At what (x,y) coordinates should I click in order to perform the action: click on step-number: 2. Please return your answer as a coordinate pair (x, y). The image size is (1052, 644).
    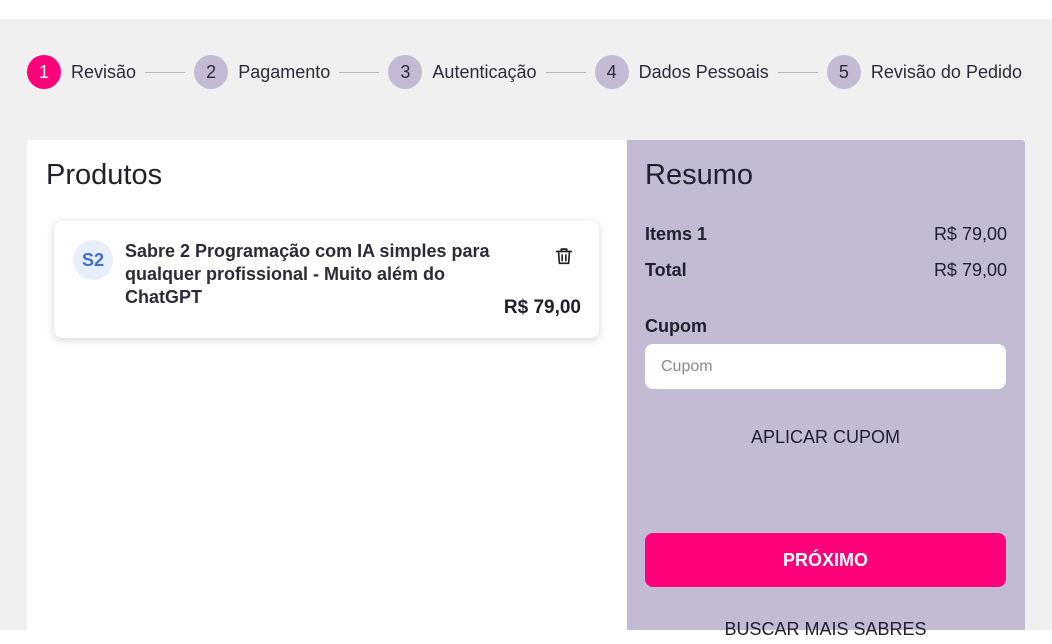
    Looking at the image, I should click on (211, 72).